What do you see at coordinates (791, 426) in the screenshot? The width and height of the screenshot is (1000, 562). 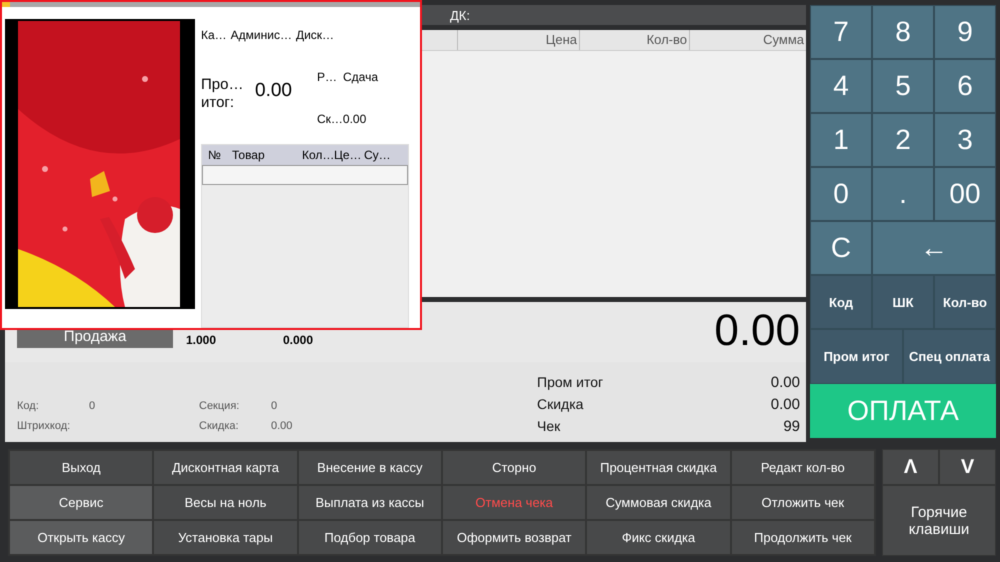 I see `summary-value: 99` at bounding box center [791, 426].